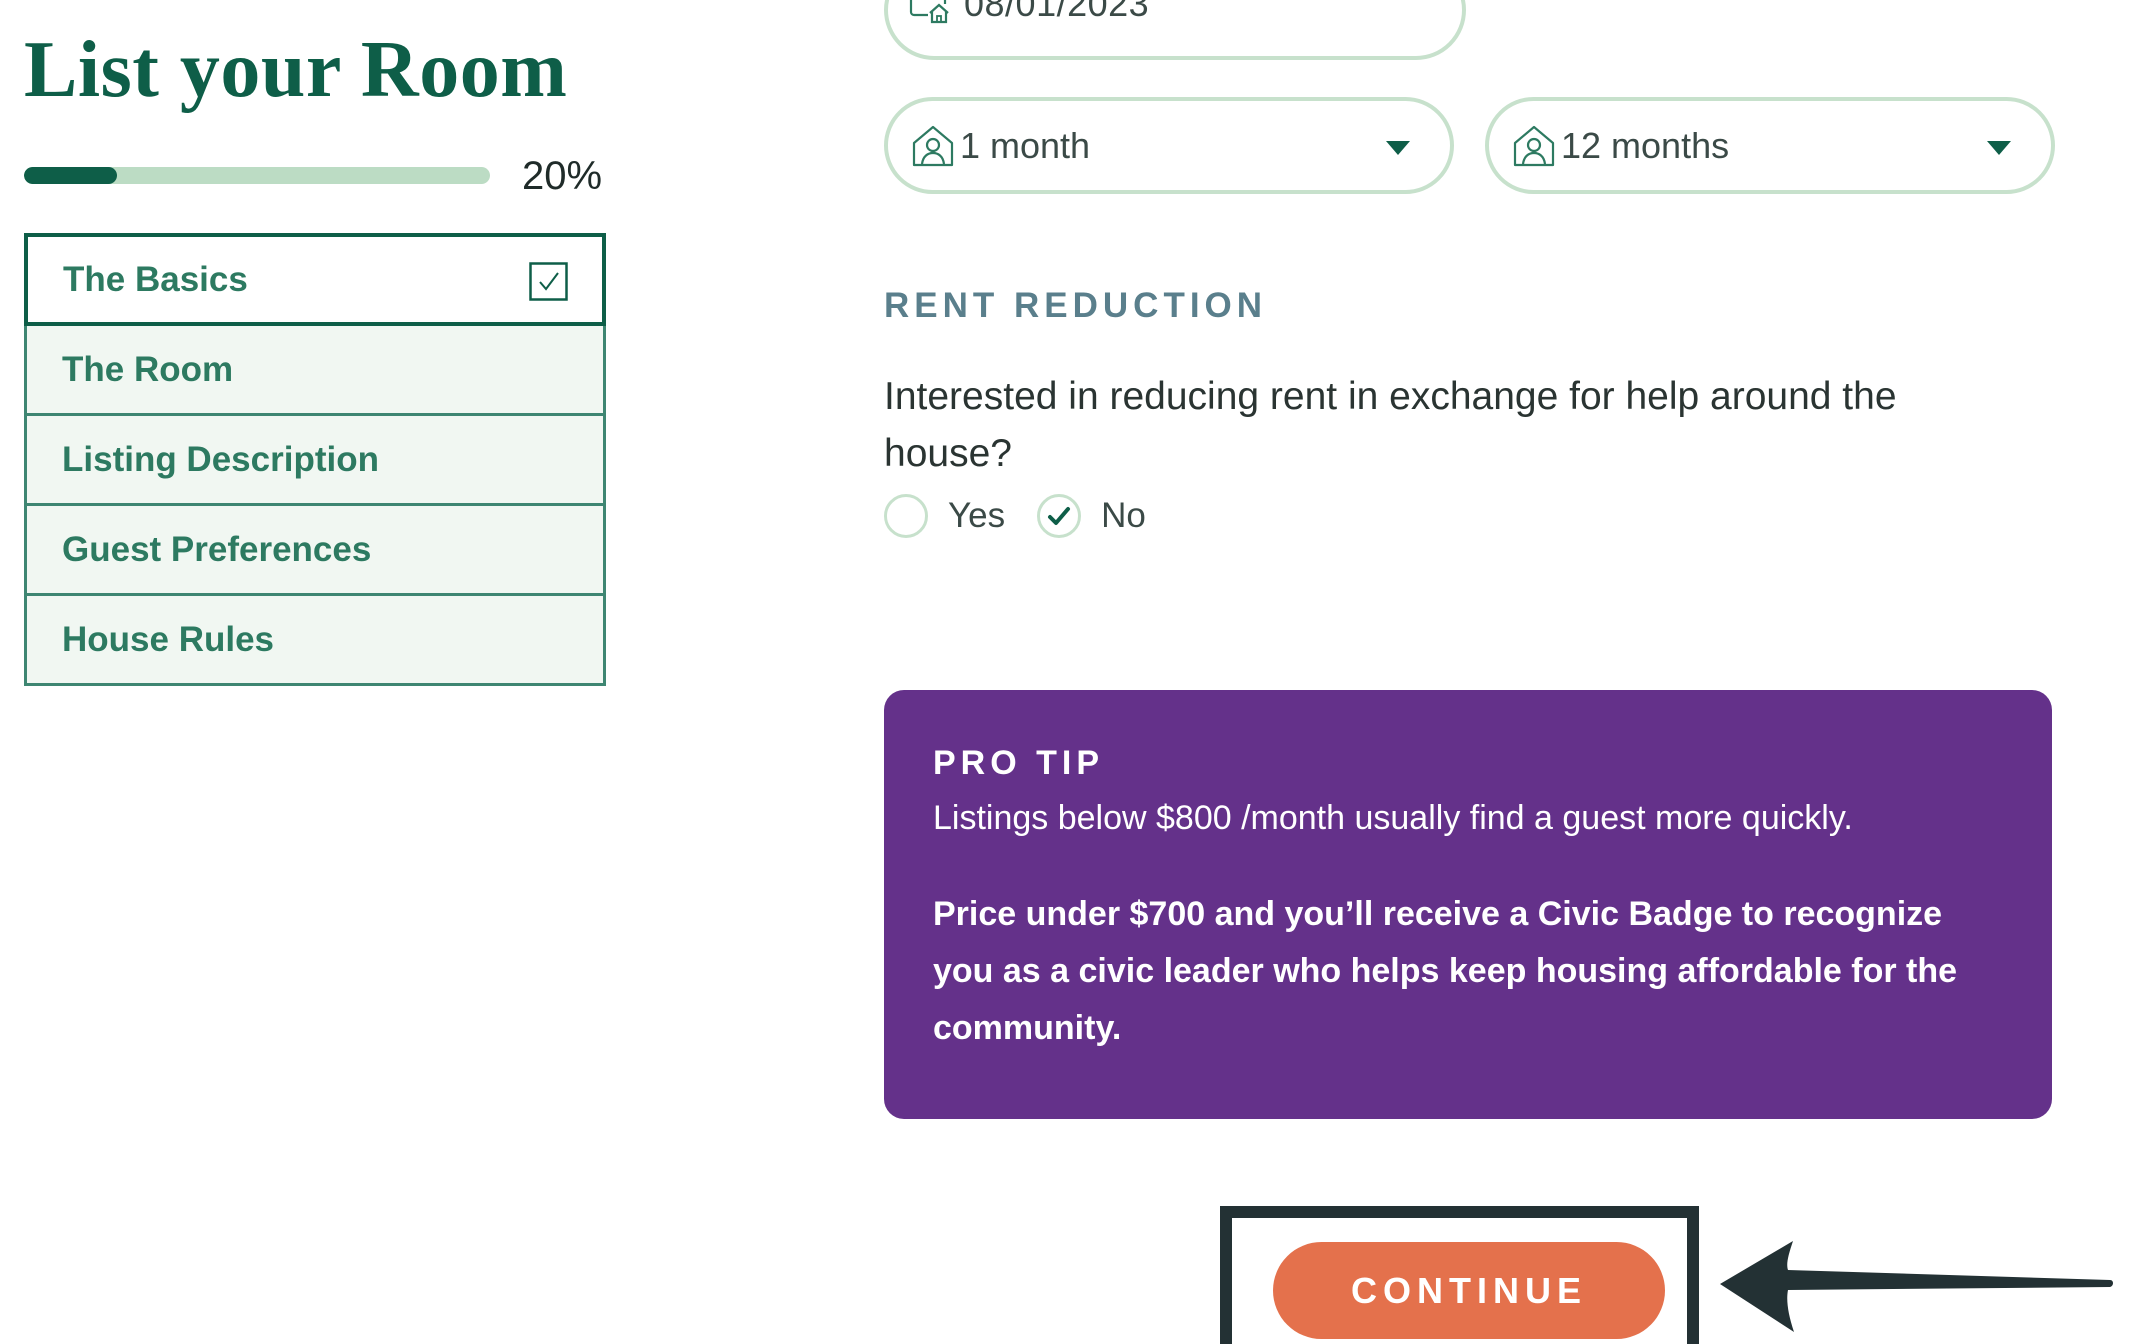 Image resolution: width=2146 pixels, height=1344 pixels. What do you see at coordinates (217, 549) in the screenshot?
I see `step-label: Guest Preferences` at bounding box center [217, 549].